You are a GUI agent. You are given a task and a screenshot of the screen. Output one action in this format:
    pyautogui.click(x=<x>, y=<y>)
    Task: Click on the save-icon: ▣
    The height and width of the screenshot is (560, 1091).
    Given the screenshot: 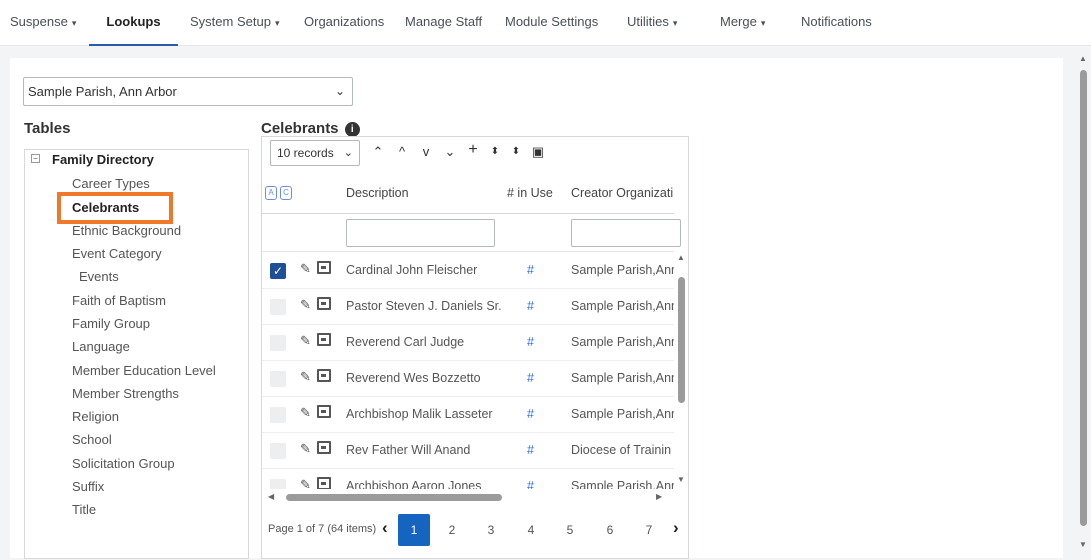 What is the action you would take?
    pyautogui.click(x=538, y=152)
    